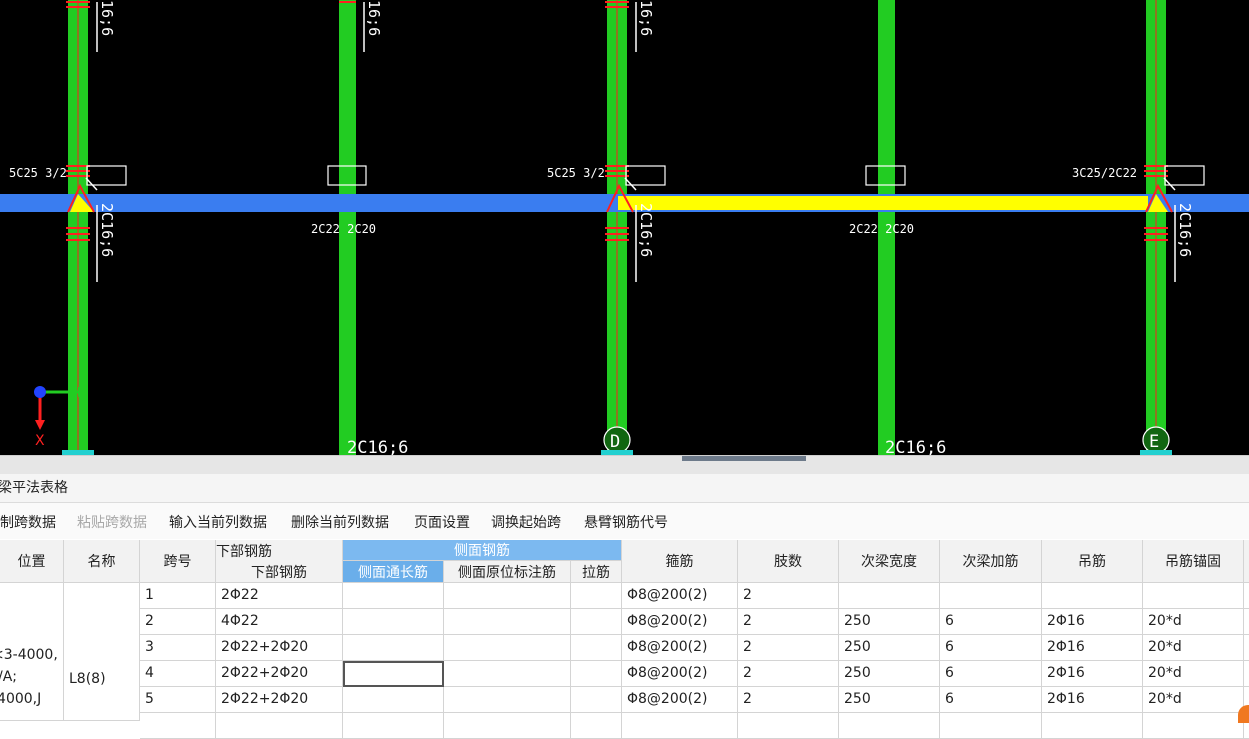 Image resolution: width=1249 pixels, height=739 pixels. Describe the element at coordinates (340, 522) in the screenshot. I see `delete-current-column-button: 删除当前列数据` at that location.